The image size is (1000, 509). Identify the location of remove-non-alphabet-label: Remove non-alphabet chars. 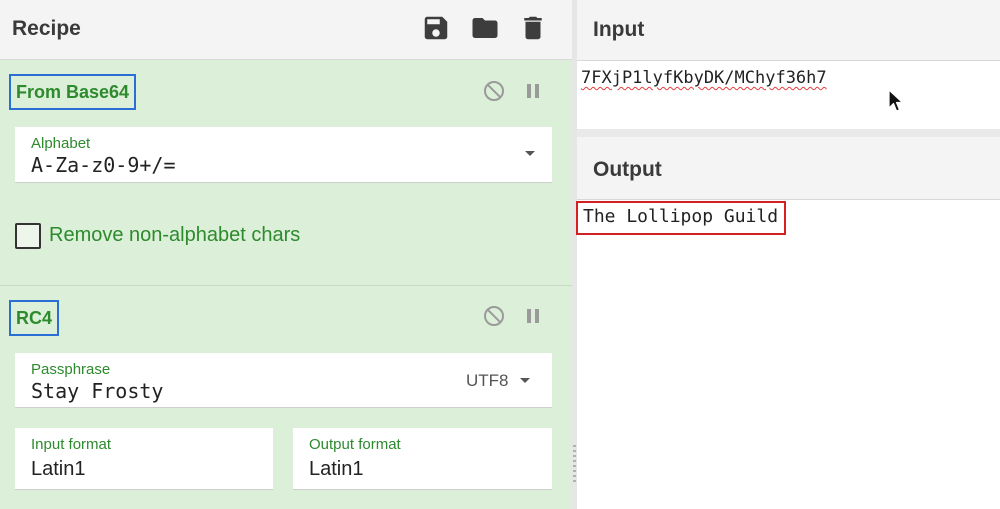
(174, 235).